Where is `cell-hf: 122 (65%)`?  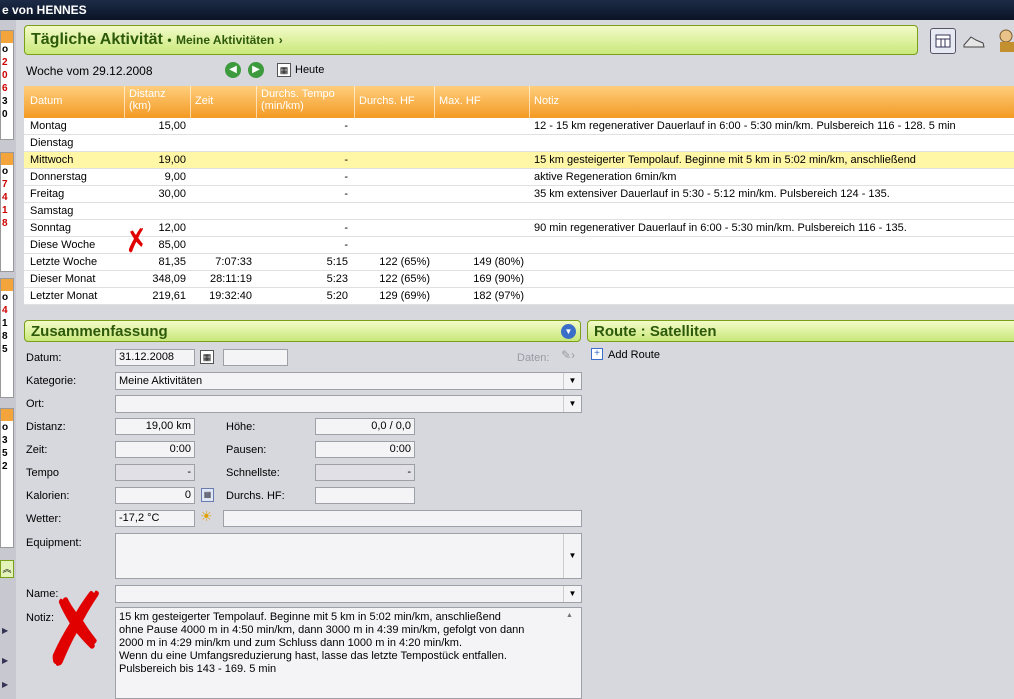
cell-hf: 122 (65%) is located at coordinates (404, 262).